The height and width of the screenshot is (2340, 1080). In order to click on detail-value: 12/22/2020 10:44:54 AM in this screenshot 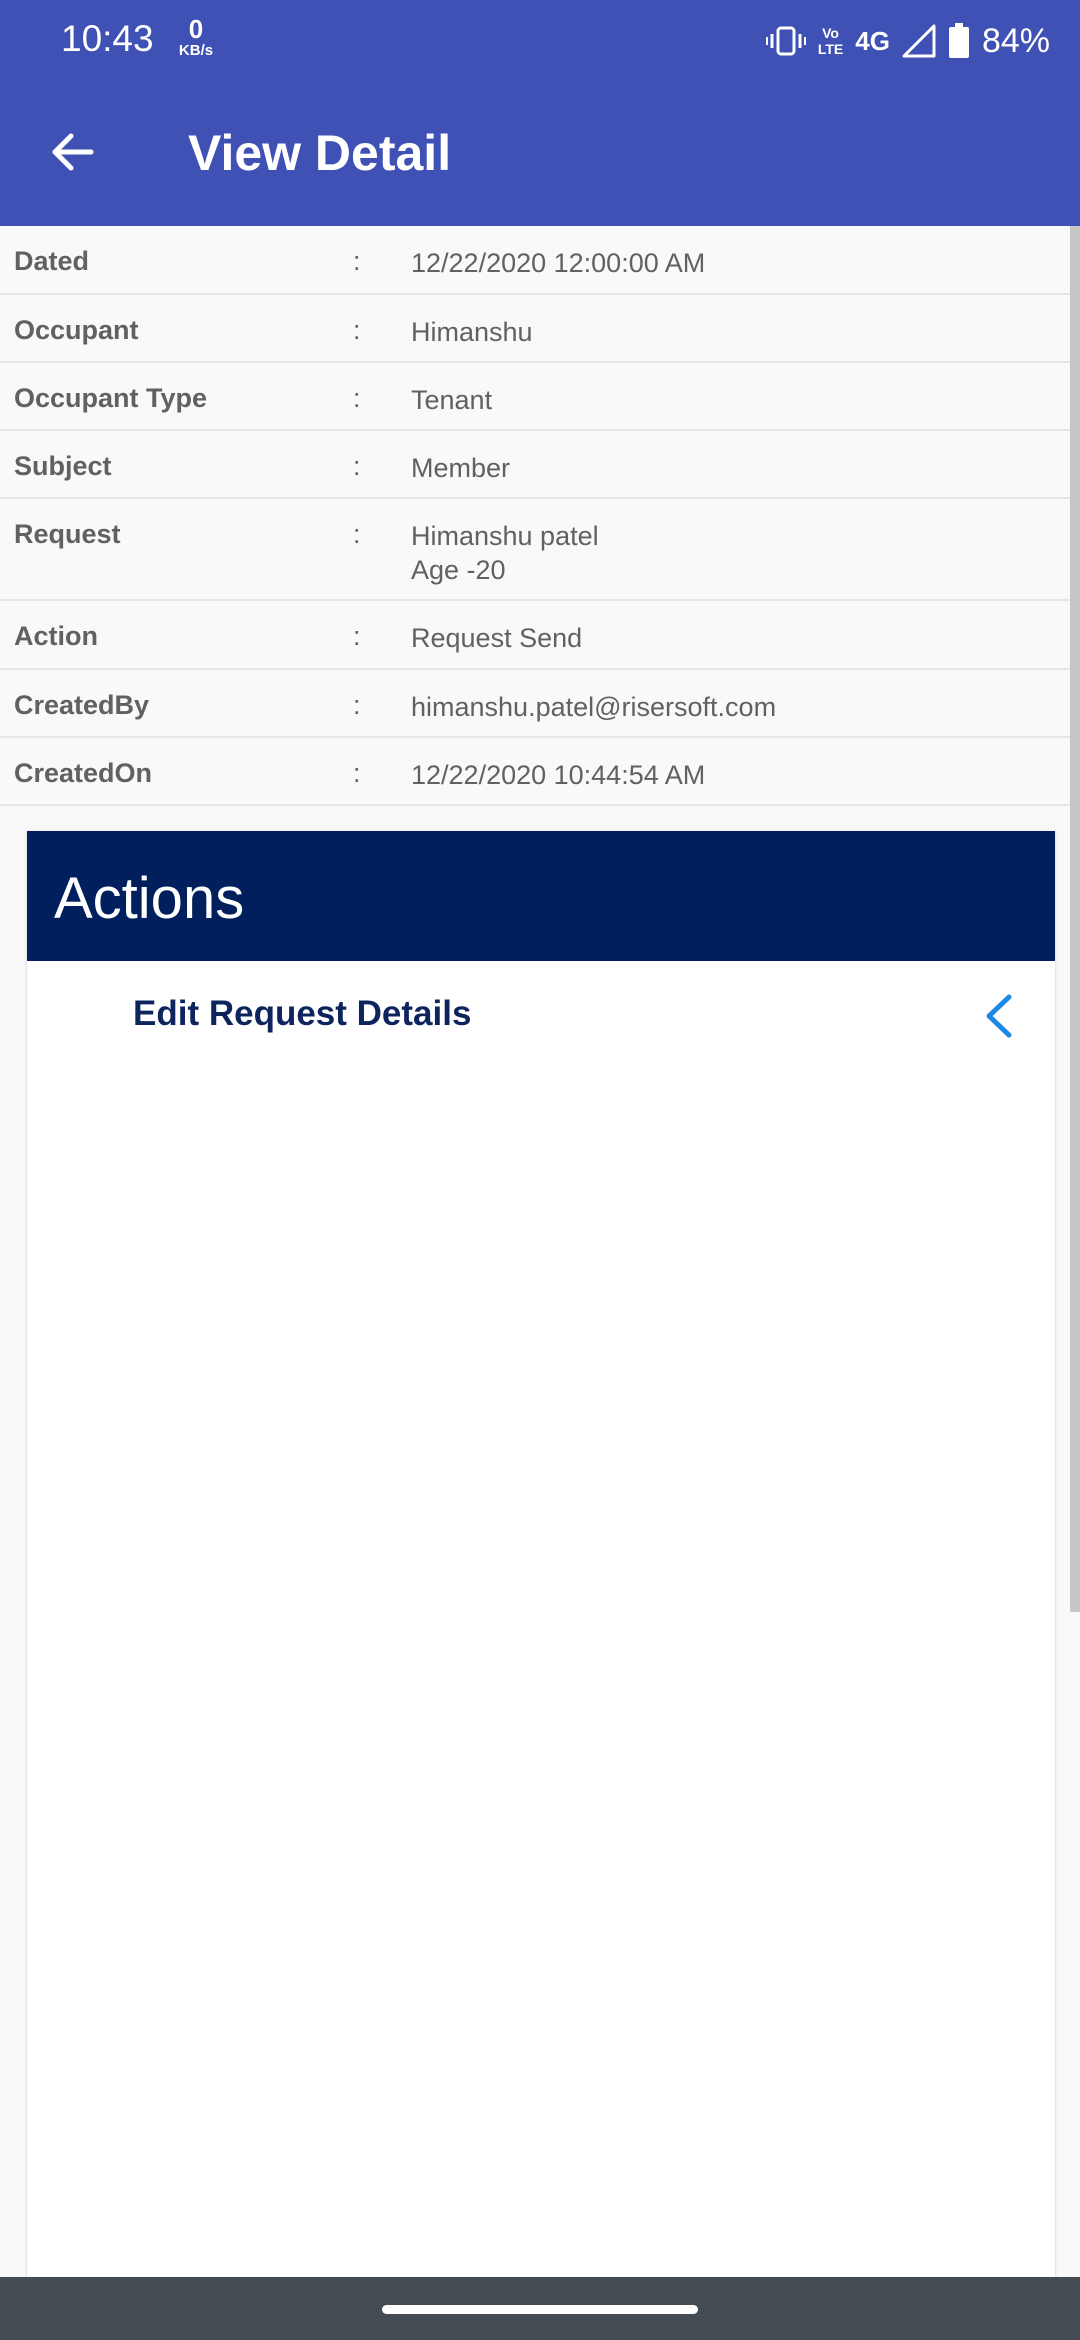, I will do `click(558, 775)`.